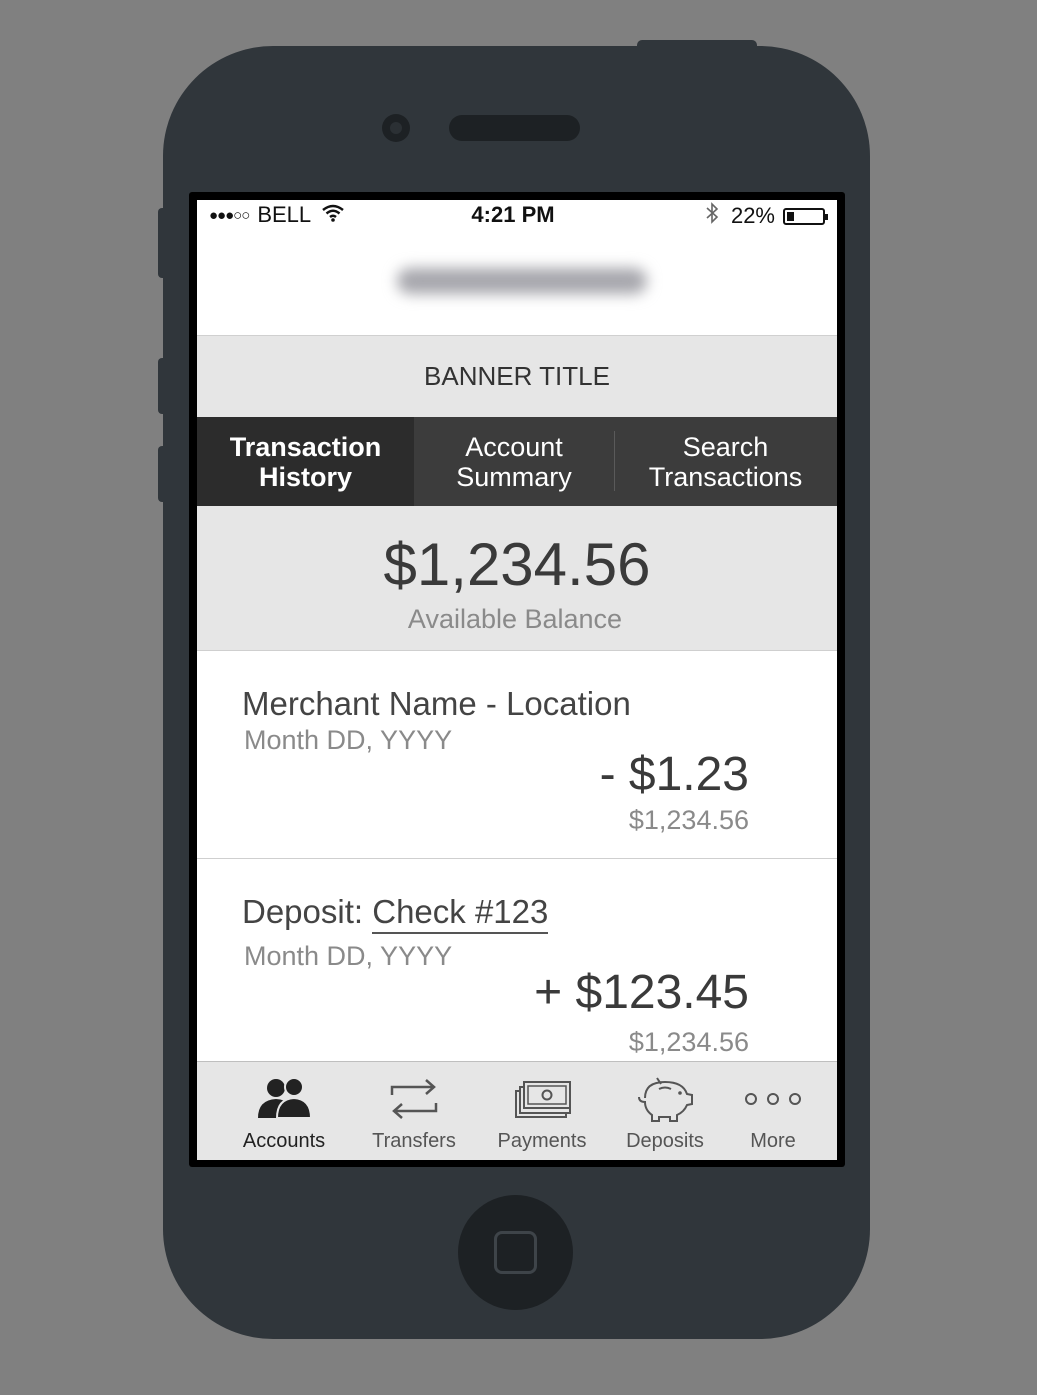 The height and width of the screenshot is (1395, 1037). I want to click on balance-panel: $1,234.56 Available Balance, so click(517, 578).